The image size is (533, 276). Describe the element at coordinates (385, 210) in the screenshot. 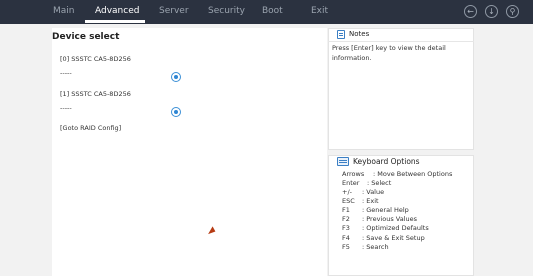

I see `kb-desc: : General Help` at that location.